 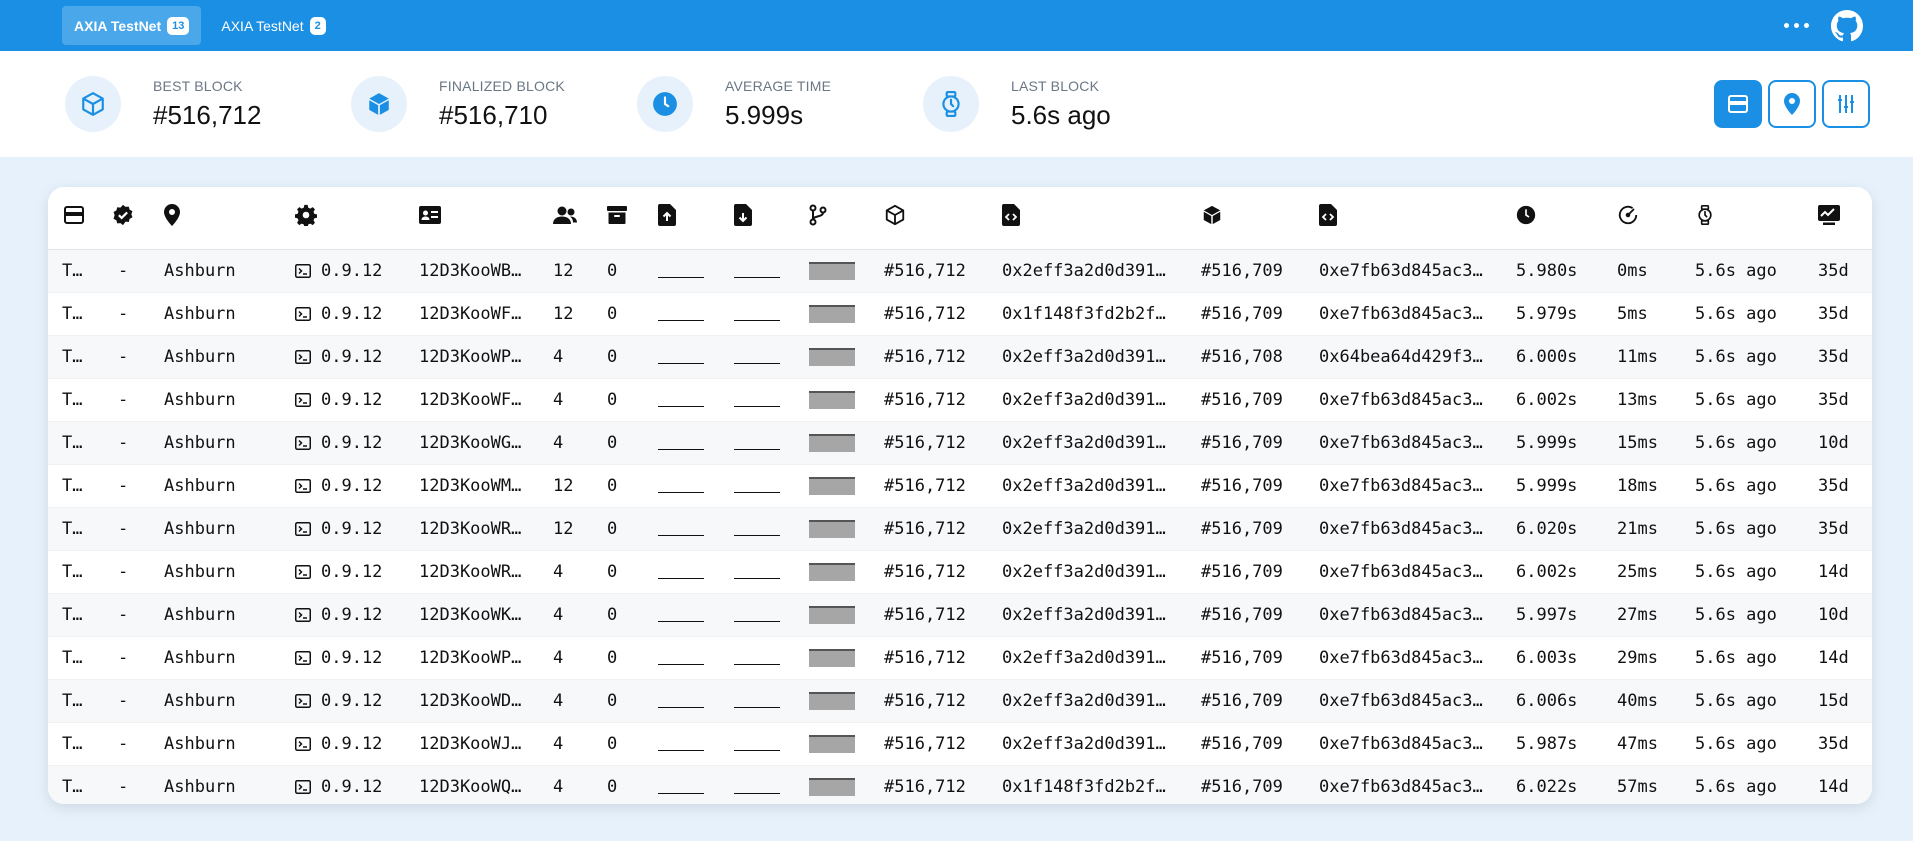 What do you see at coordinates (764, 114) in the screenshot?
I see `stat-value: 5.999s` at bounding box center [764, 114].